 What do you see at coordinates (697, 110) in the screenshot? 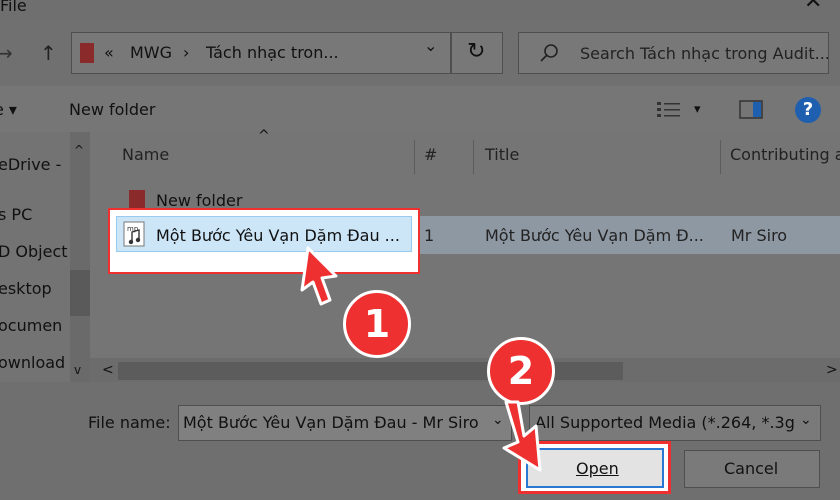
I see `view-dropdown-icon: ▾` at bounding box center [697, 110].